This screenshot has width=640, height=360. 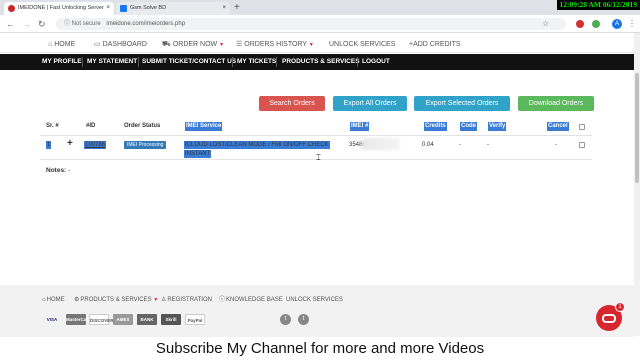 What do you see at coordinates (620, 307) in the screenshot?
I see `chat-notification-badge: 1` at bounding box center [620, 307].